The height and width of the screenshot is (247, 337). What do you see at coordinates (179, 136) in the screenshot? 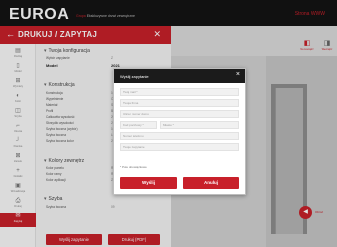
I see `phone-field` at bounding box center [179, 136].